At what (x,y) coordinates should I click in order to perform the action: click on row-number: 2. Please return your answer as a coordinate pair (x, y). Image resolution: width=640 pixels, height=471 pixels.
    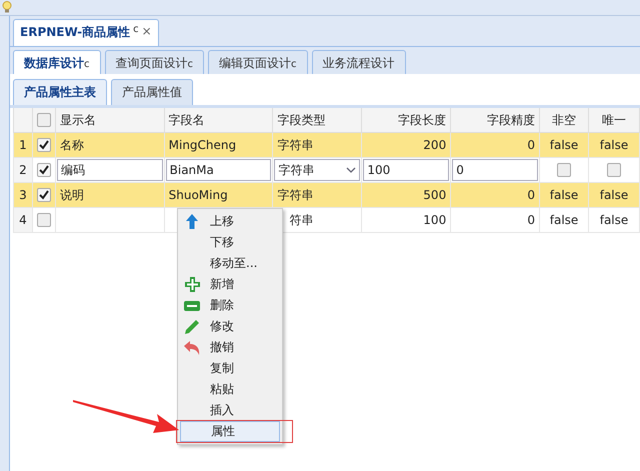
    Looking at the image, I should click on (23, 170).